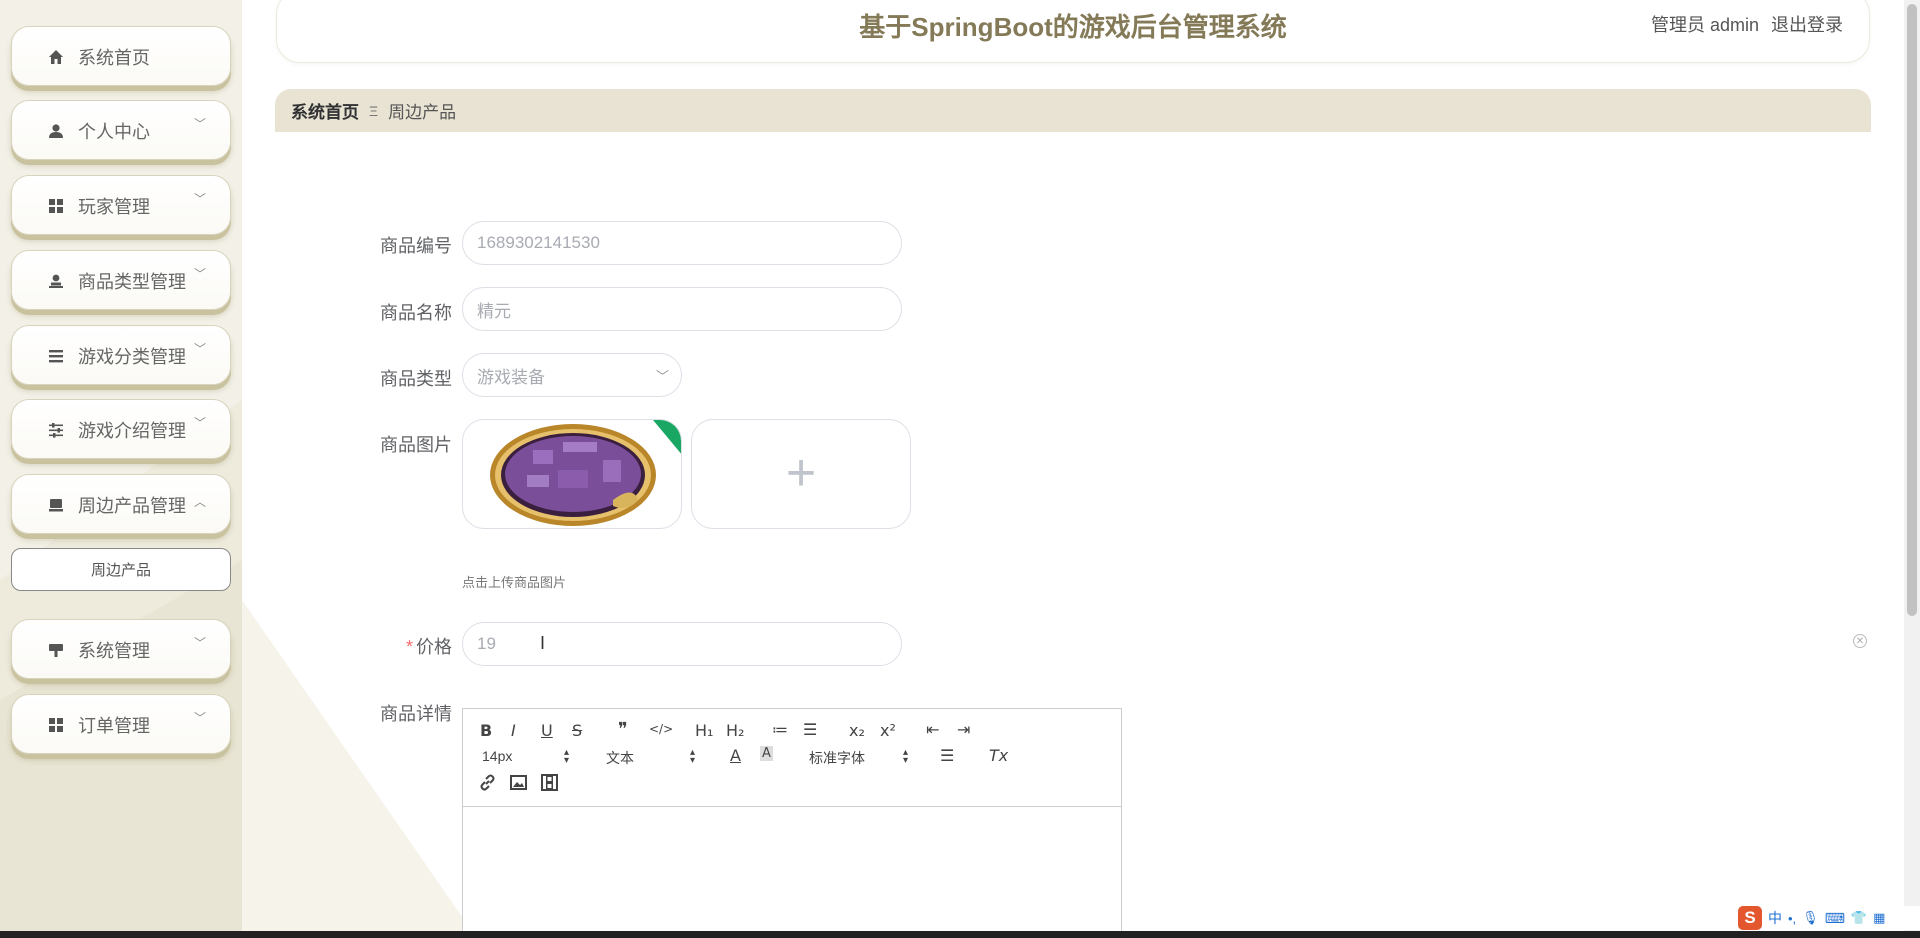 The width and height of the screenshot is (1920, 938). I want to click on menu-item-order-management: 订单管理 ﹀, so click(121, 724).